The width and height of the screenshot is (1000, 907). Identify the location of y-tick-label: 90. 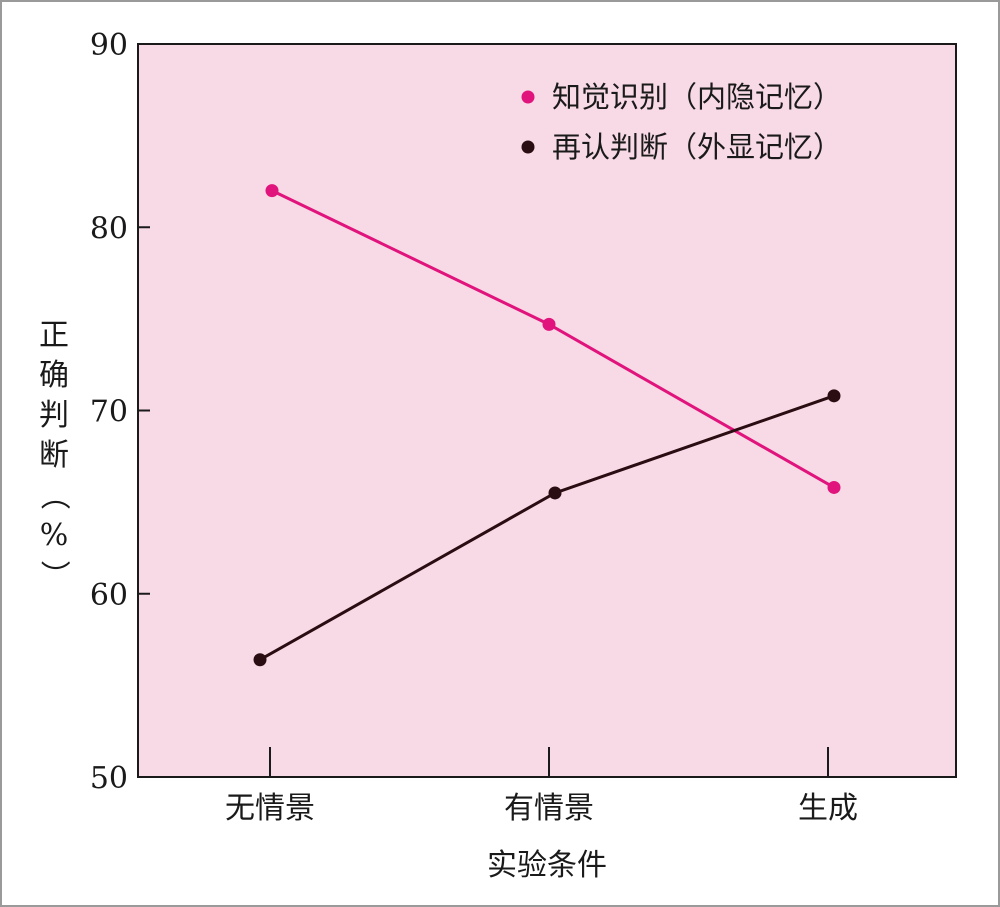
(109, 45).